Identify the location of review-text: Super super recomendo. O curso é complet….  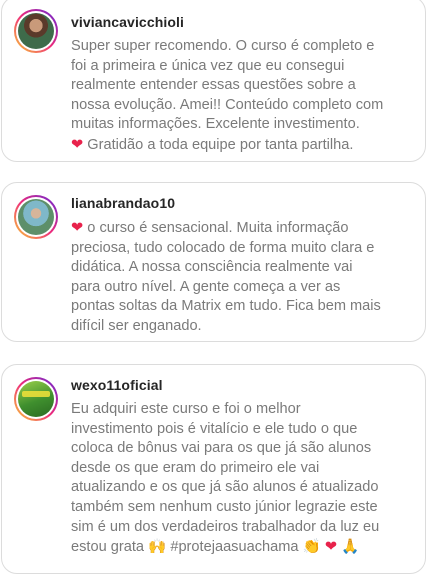
(227, 95).